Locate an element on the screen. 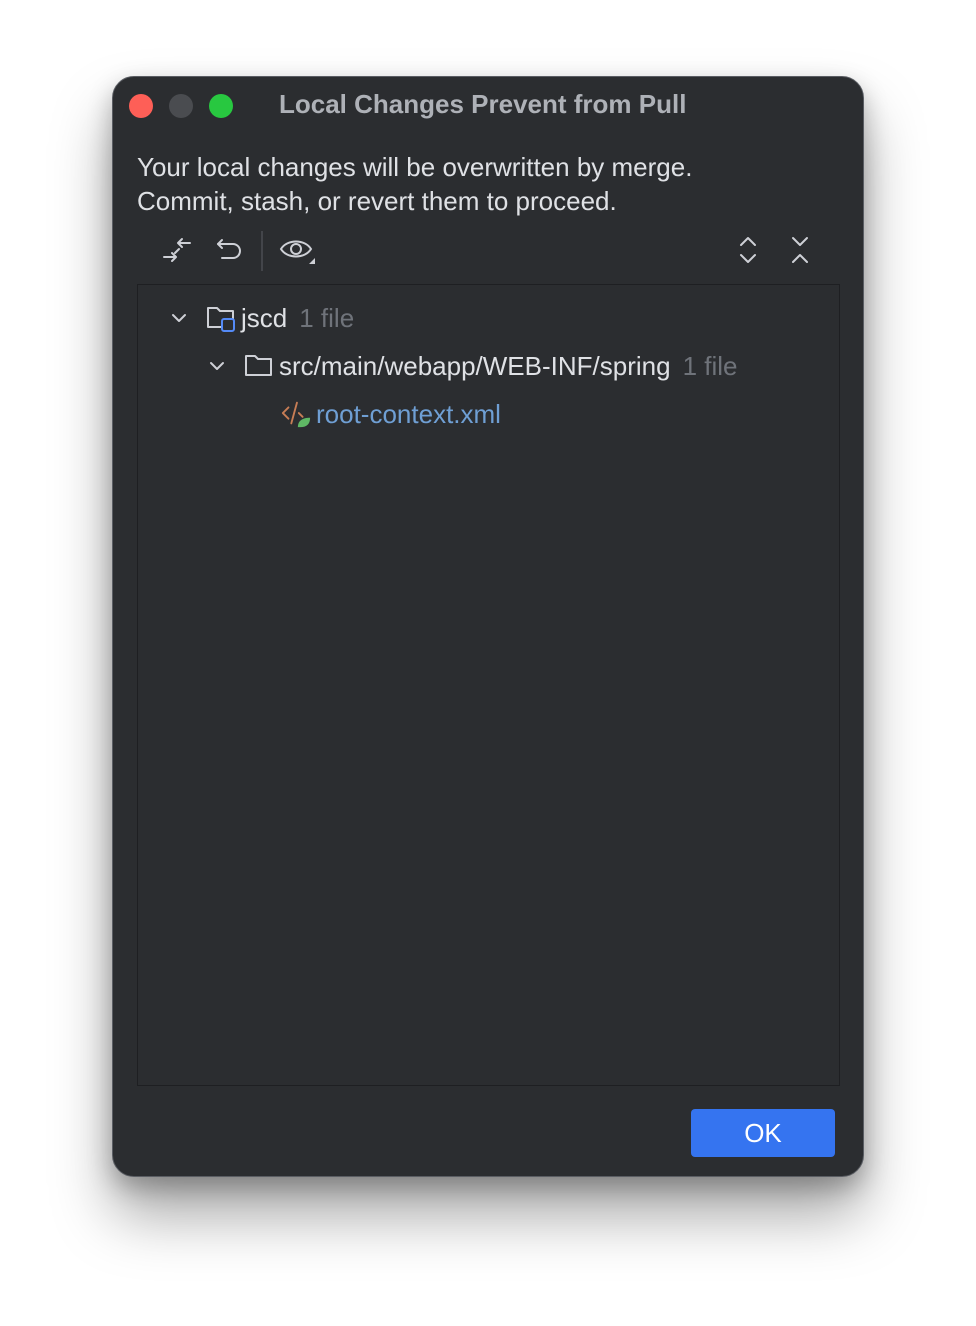 This screenshot has width=976, height=1326. tree-node-root: jscd 1 file is located at coordinates (261, 318).